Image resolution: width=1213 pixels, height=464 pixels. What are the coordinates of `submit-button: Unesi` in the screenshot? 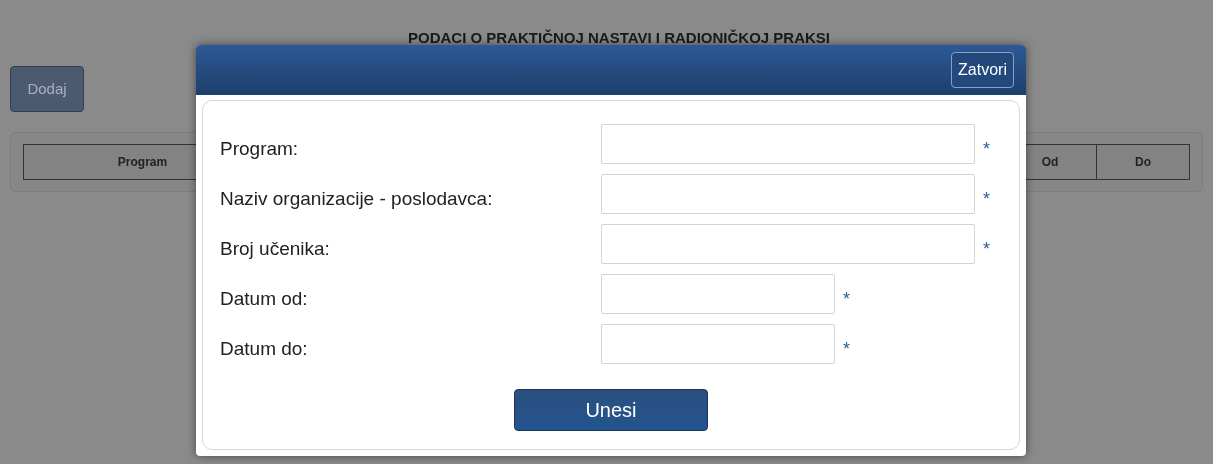 It's located at (611, 410).